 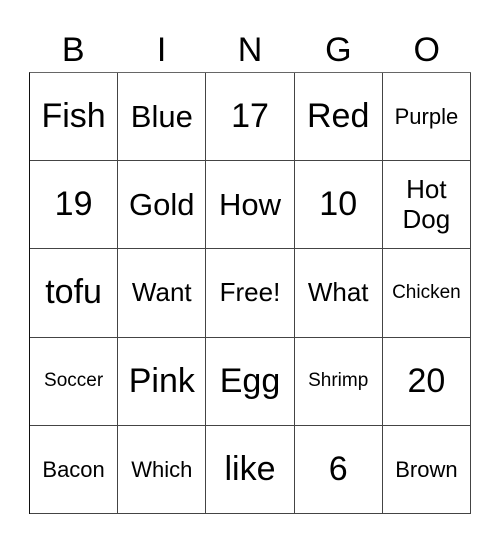 I want to click on header-letter-n: N, so click(x=250, y=50).